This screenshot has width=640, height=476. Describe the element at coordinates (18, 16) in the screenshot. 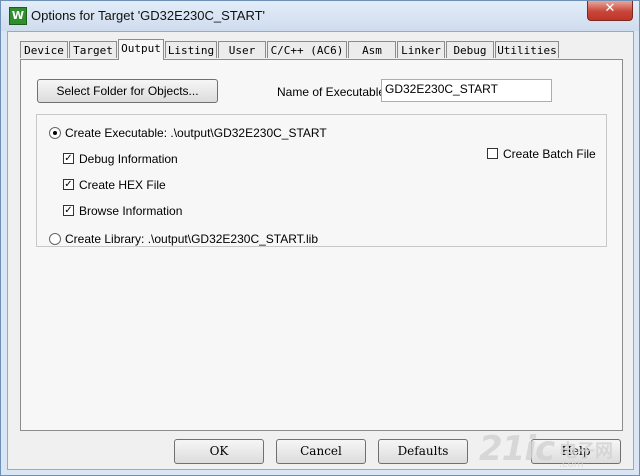

I see `keil-app-icon: W` at that location.